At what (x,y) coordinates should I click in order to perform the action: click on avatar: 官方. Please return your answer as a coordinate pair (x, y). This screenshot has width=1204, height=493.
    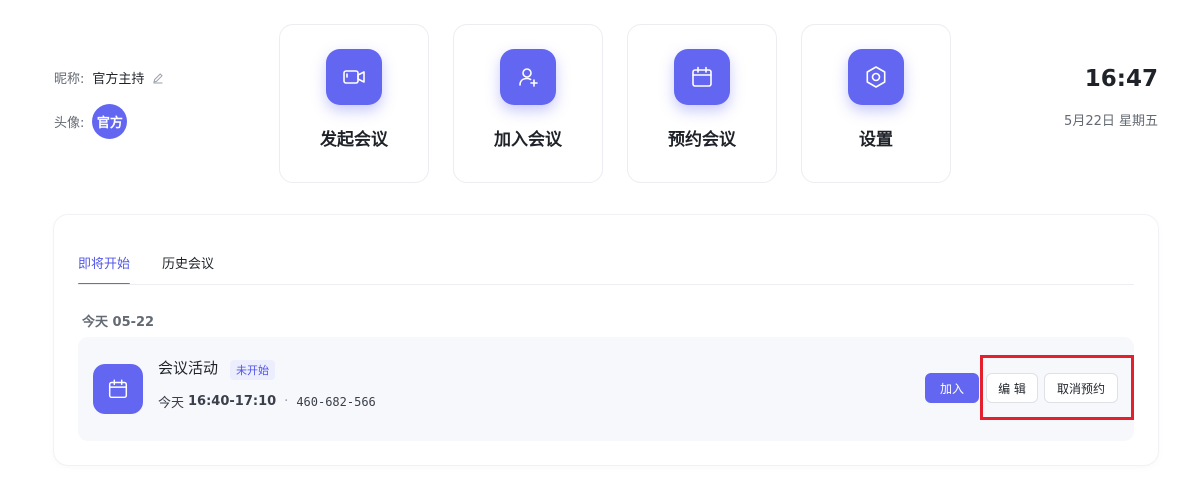
    Looking at the image, I should click on (110, 121).